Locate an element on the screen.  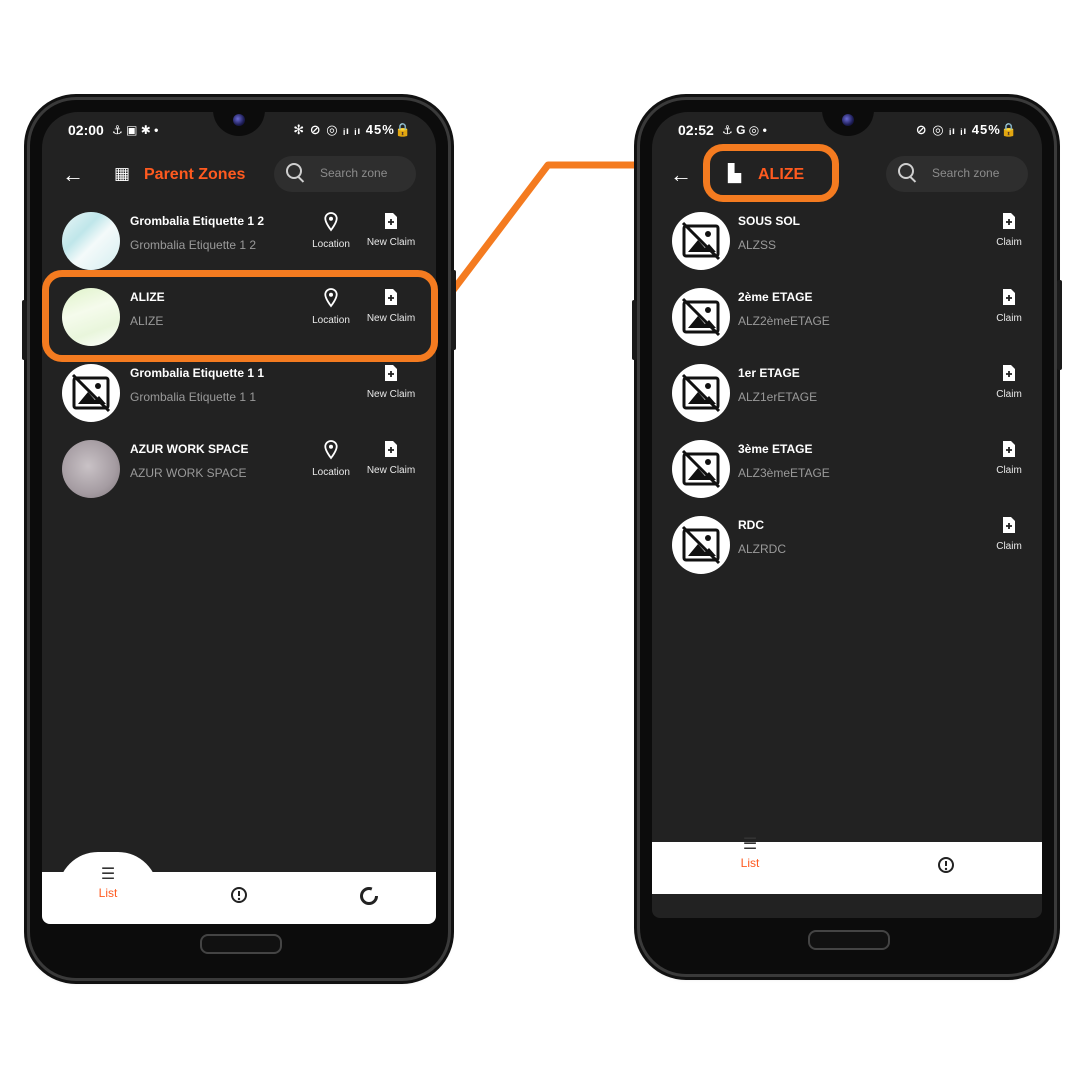
zone-title: SOUS SOL is located at coordinates (769, 221).